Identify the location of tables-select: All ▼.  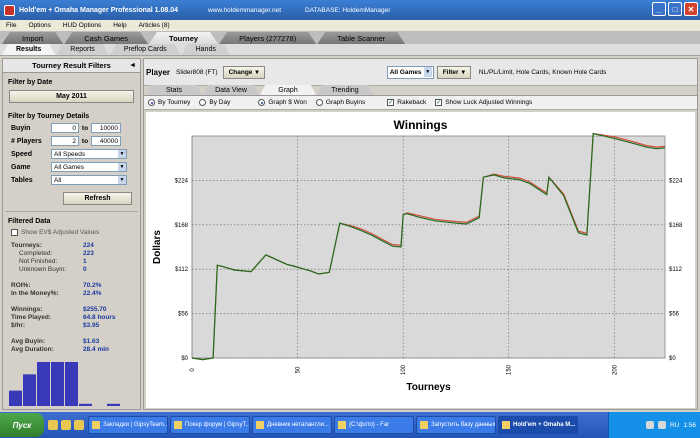
(89, 180).